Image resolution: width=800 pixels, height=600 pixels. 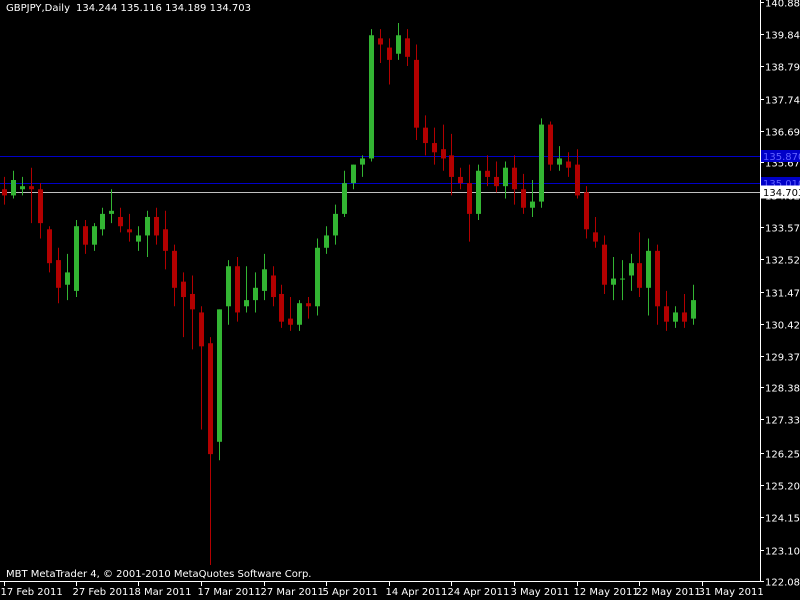 What do you see at coordinates (782, 229) in the screenshot?
I see `y-tick-label: 133.570` at bounding box center [782, 229].